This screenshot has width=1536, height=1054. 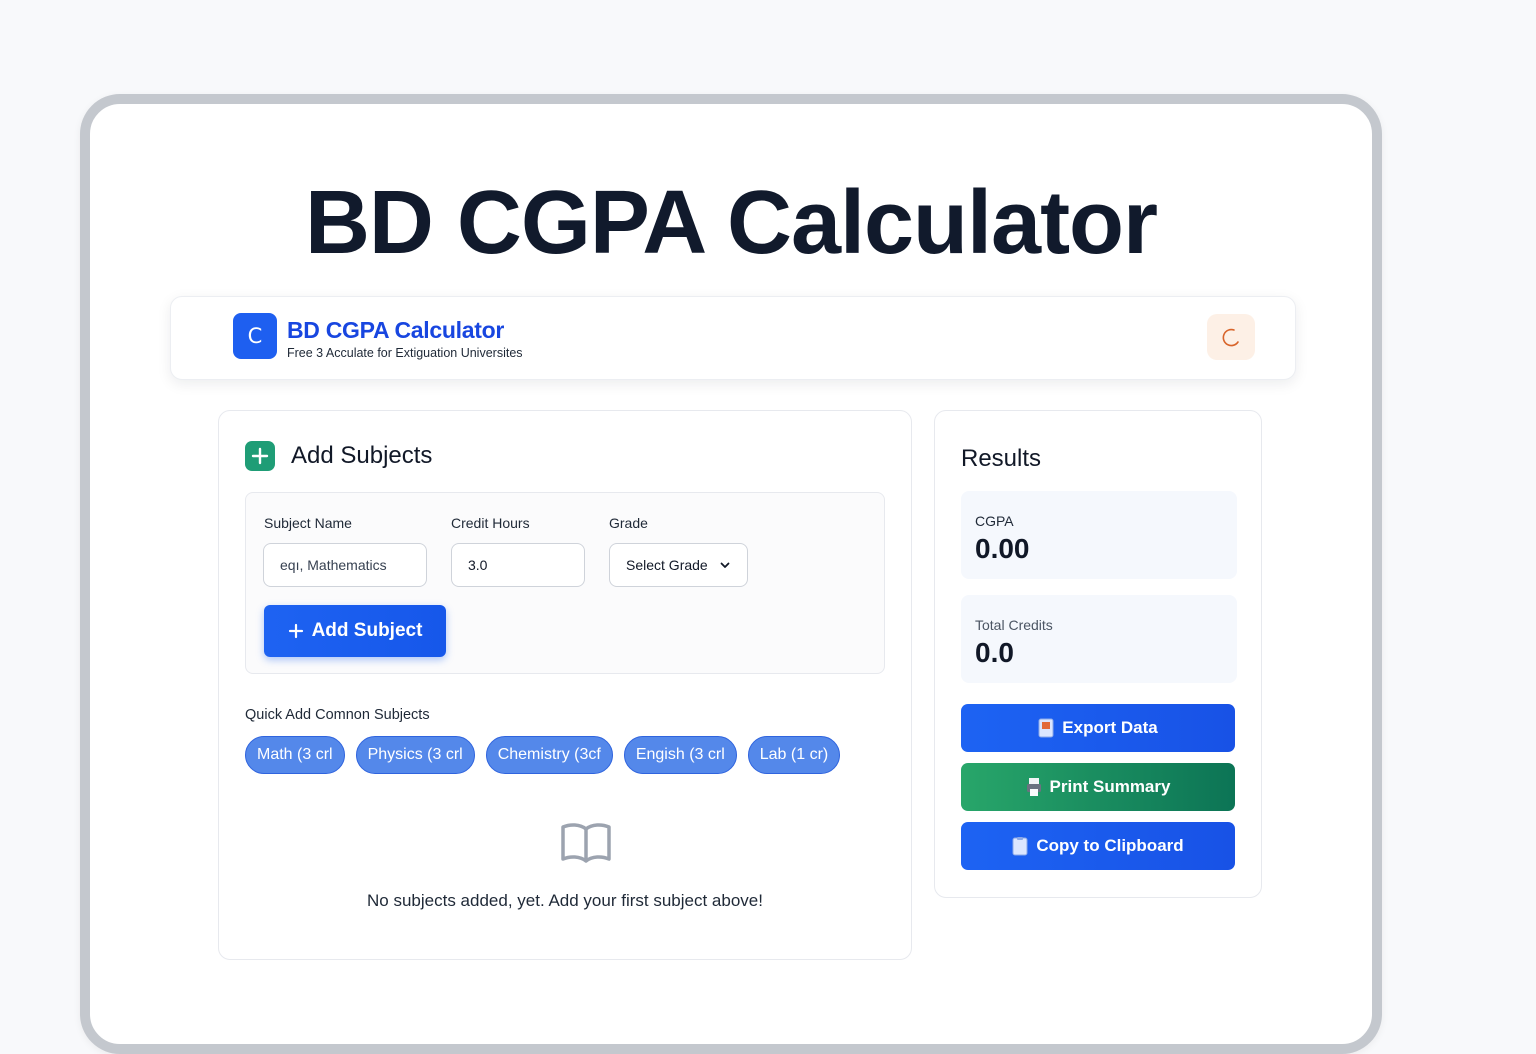 What do you see at coordinates (994, 652) in the screenshot?
I see `total-credits-value: 0.0` at bounding box center [994, 652].